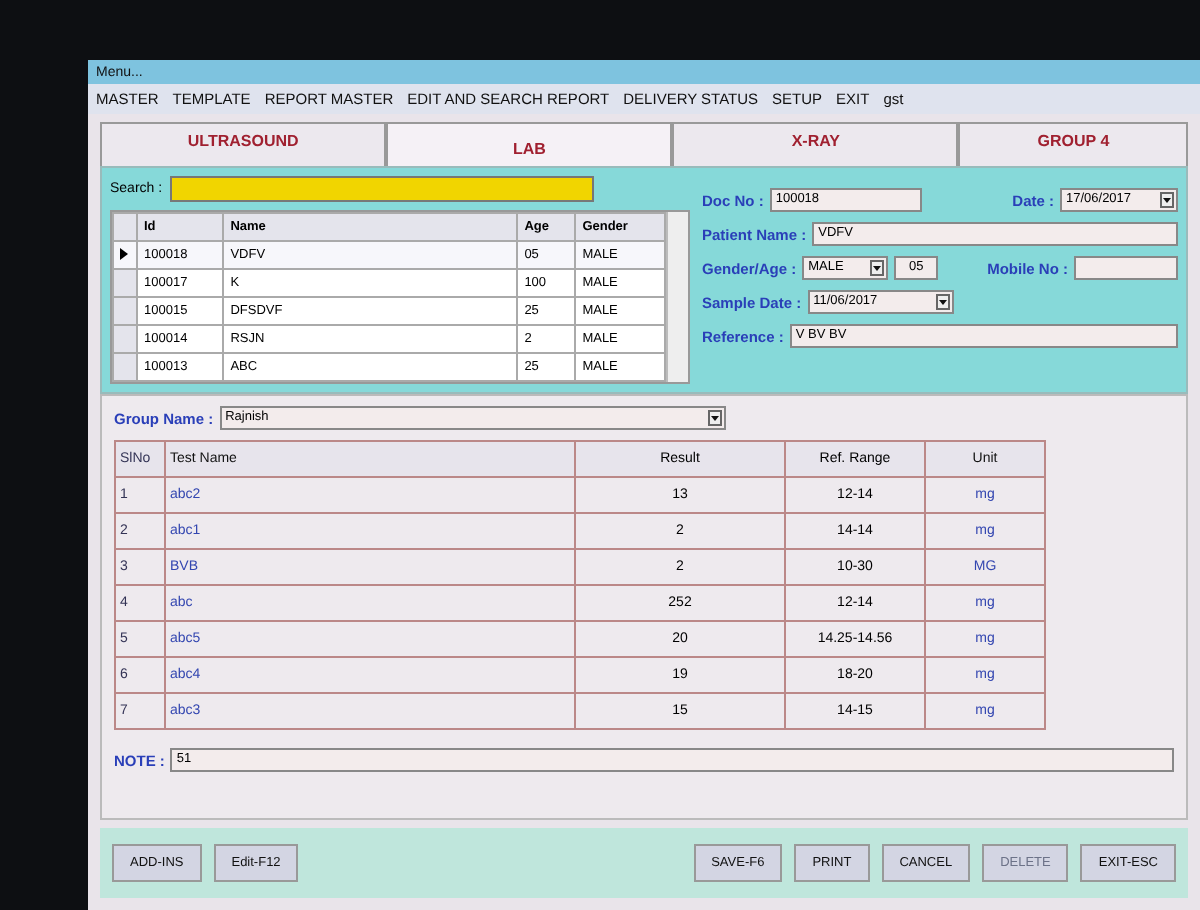 The image size is (1200, 910). Describe the element at coordinates (815, 144) in the screenshot. I see `tab: X-RAY` at that location.